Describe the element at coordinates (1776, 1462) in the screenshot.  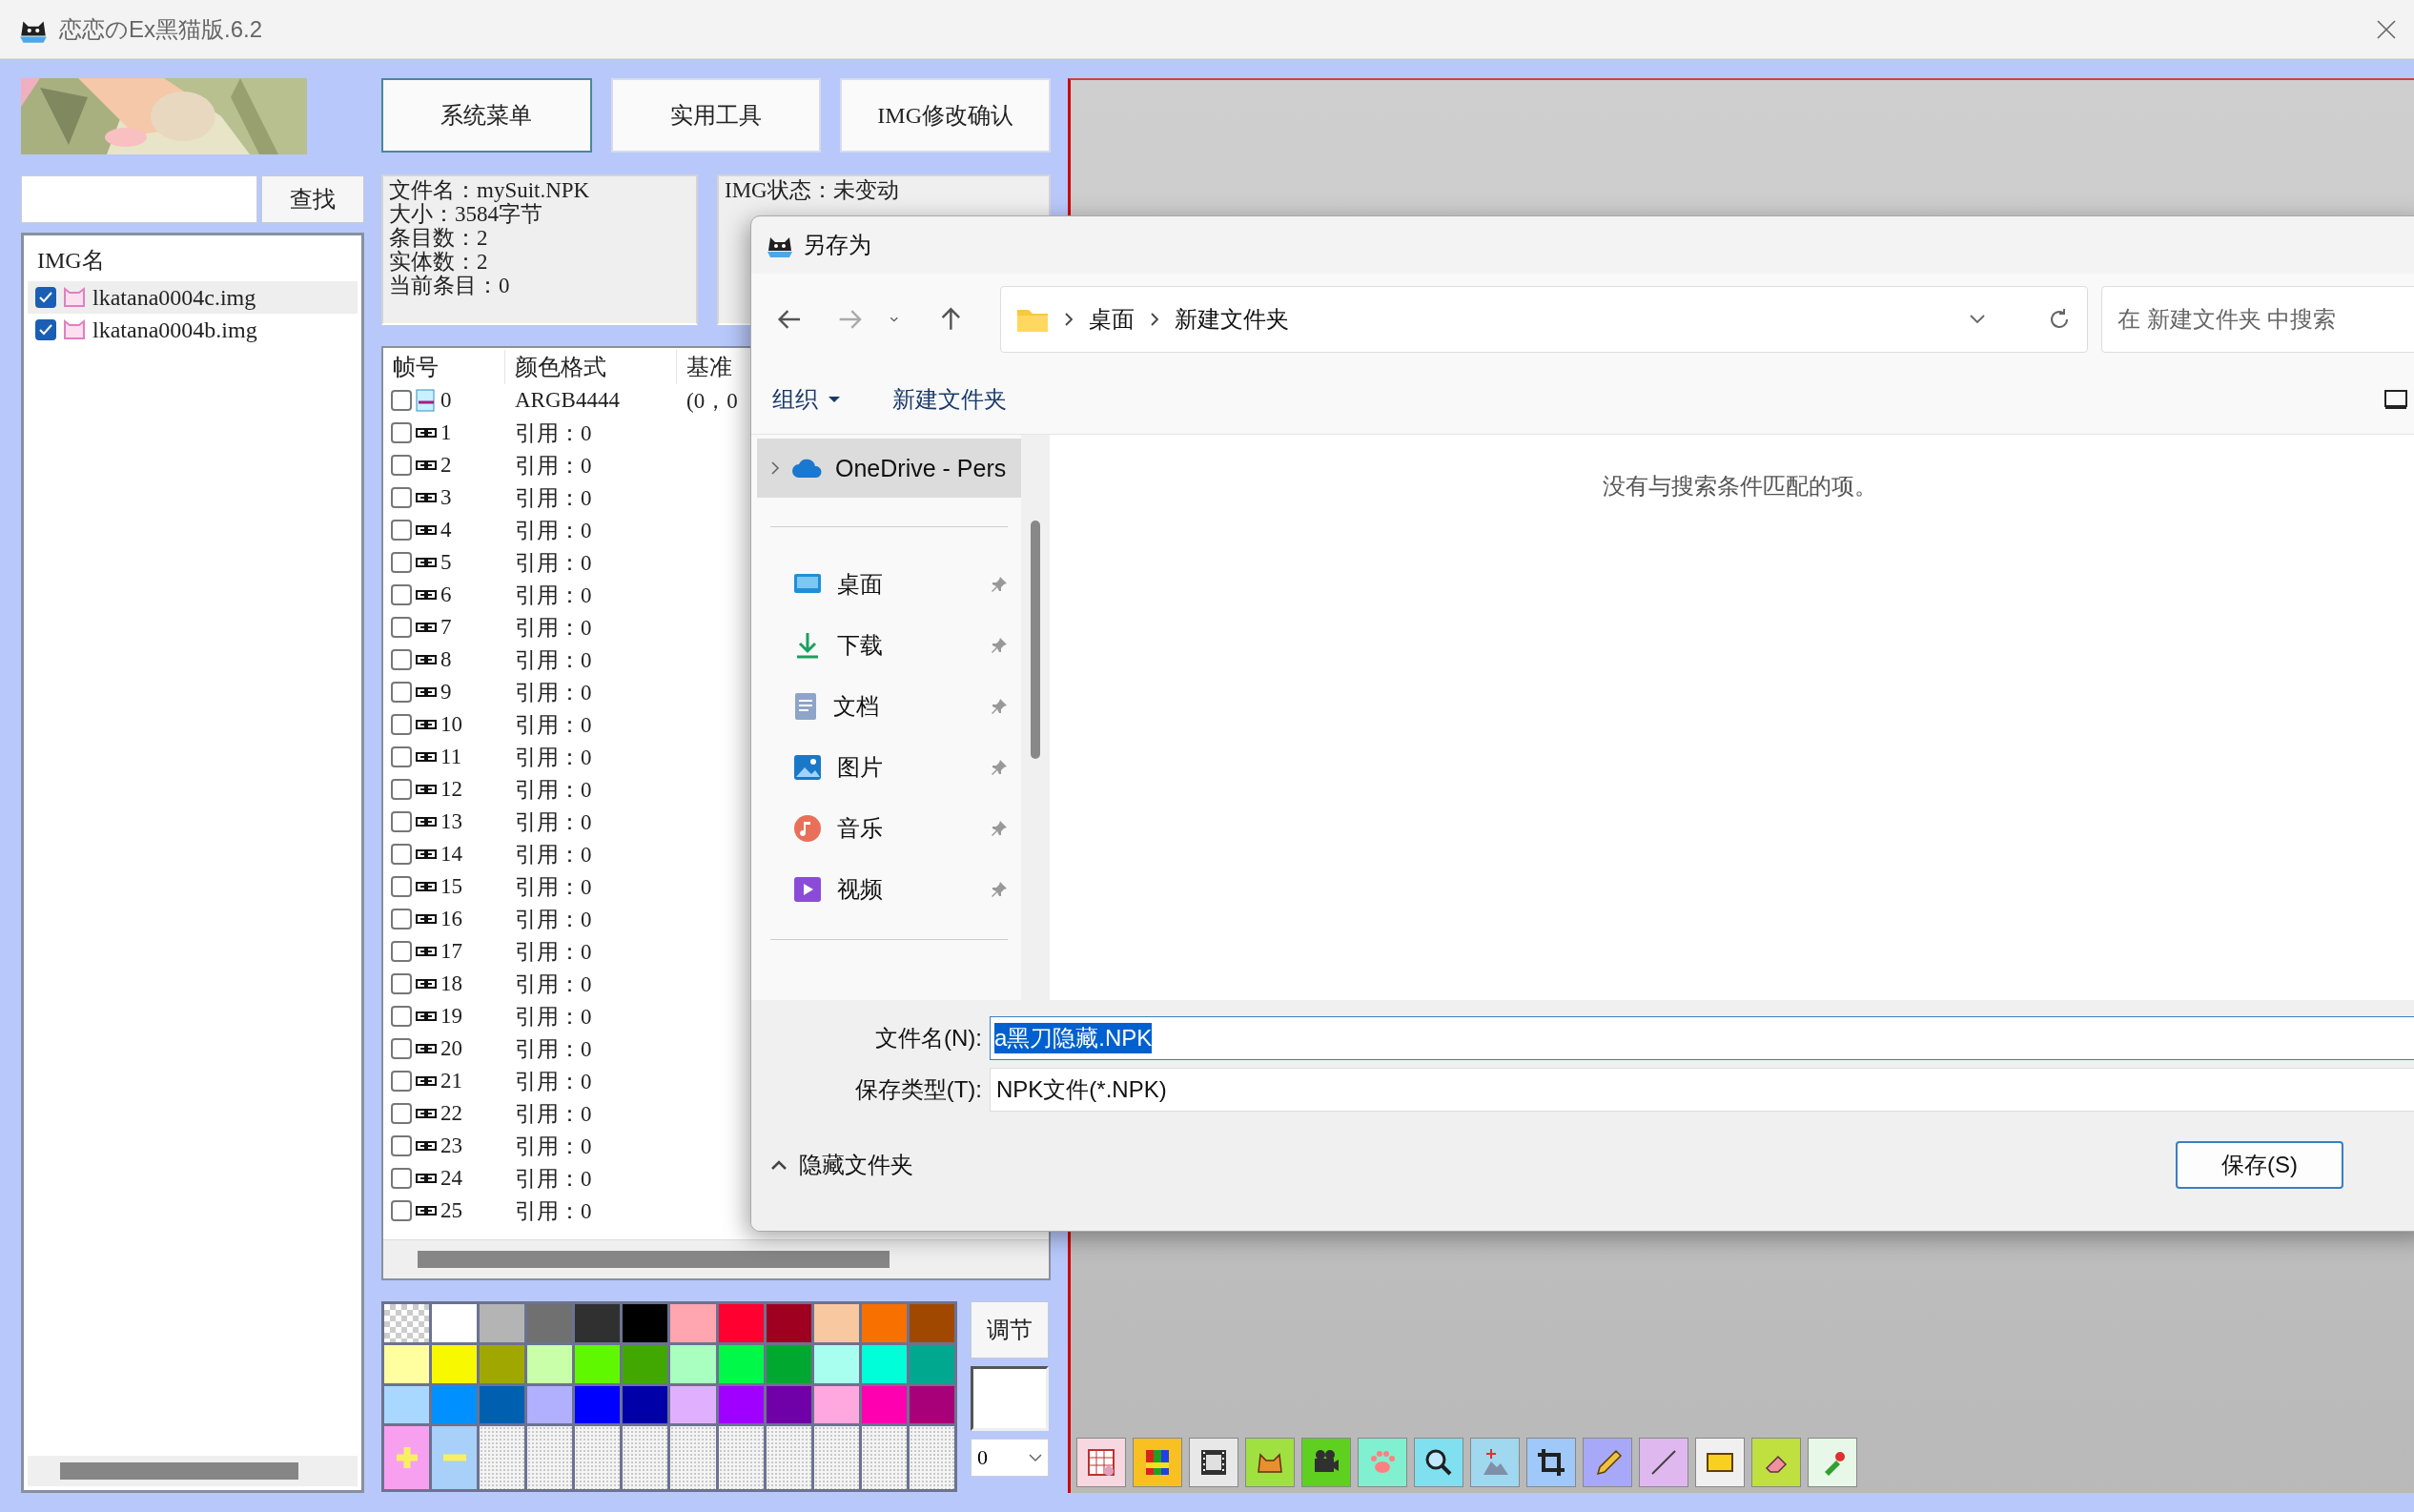
I see `eraser-icon` at that location.